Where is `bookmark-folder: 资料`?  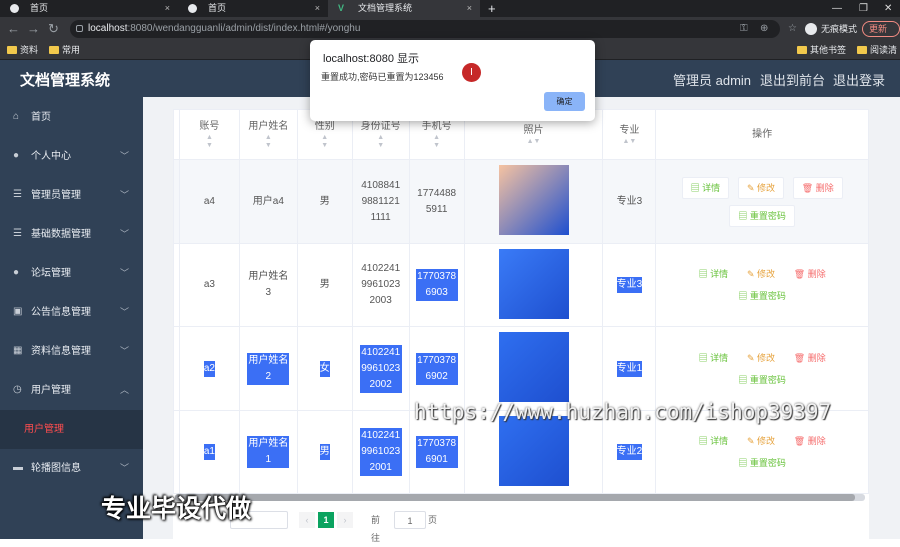 bookmark-folder: 资料 is located at coordinates (22, 50).